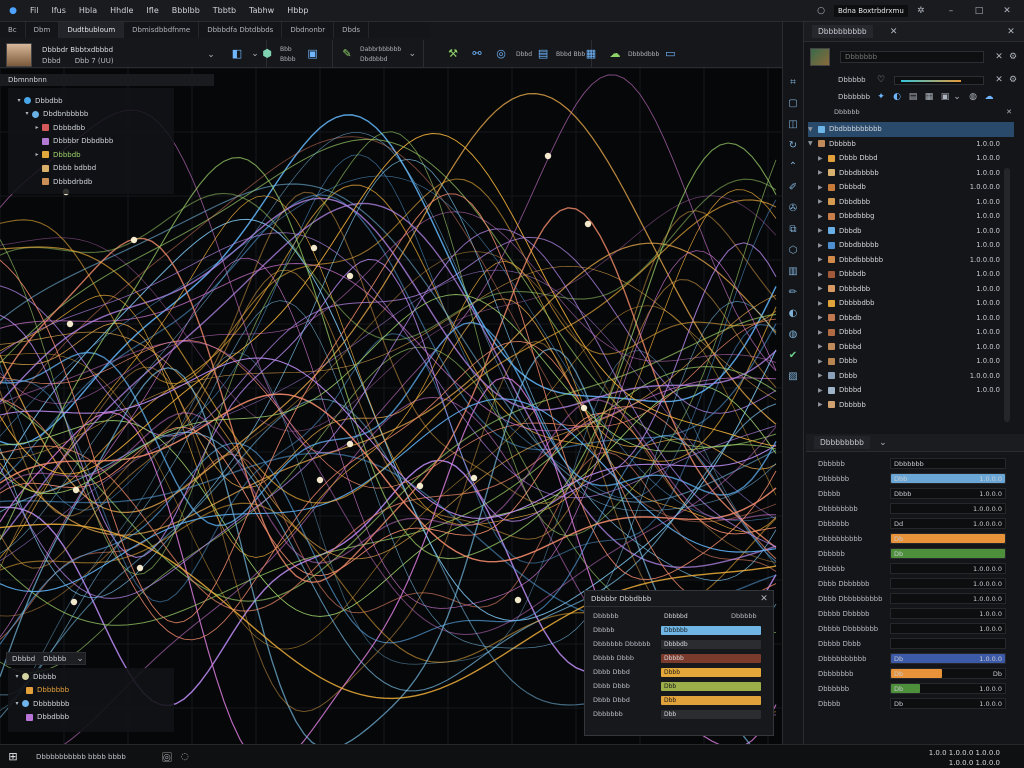 Image resolution: width=1024 pixels, height=768 pixels. Describe the element at coordinates (347, 54) in the screenshot. I see `toolbar-pen-button: ✎` at that location.